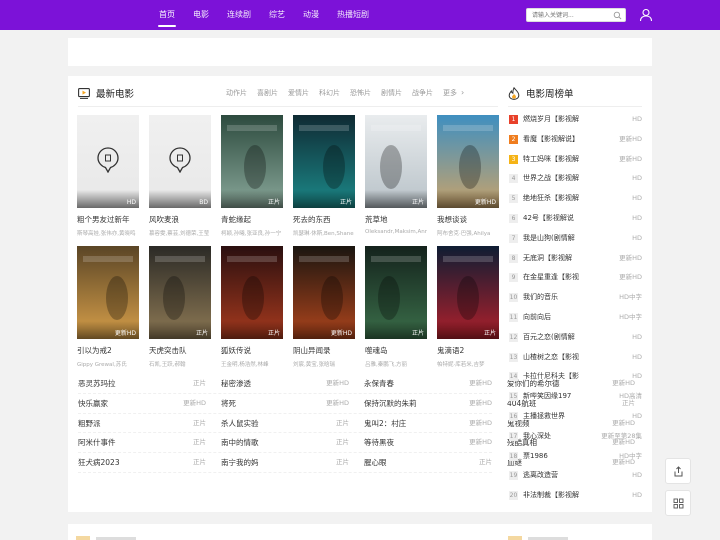 The height and width of the screenshot is (540, 720). I want to click on rank-item-title: 非法制裁【影视解, so click(551, 496).